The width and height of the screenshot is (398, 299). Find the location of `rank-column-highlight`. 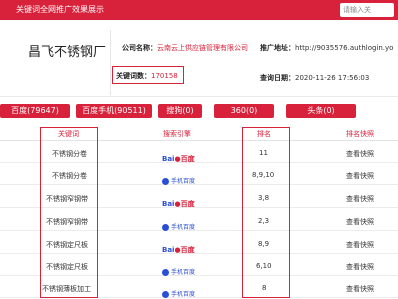

rank-column-highlight is located at coordinates (266, 212).